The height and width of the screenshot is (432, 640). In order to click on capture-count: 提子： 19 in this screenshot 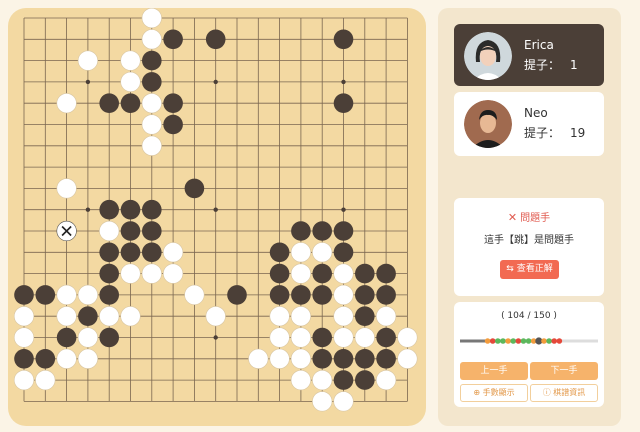, I will do `click(555, 133)`.